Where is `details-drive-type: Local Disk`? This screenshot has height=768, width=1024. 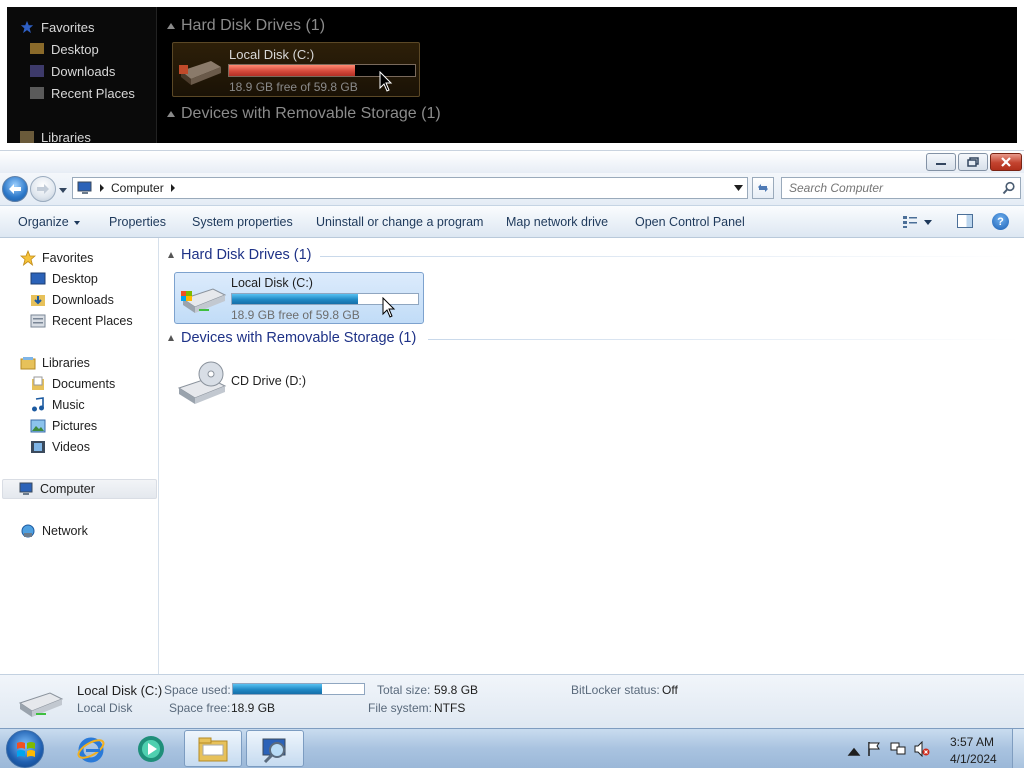
details-drive-type: Local Disk is located at coordinates (105, 708).